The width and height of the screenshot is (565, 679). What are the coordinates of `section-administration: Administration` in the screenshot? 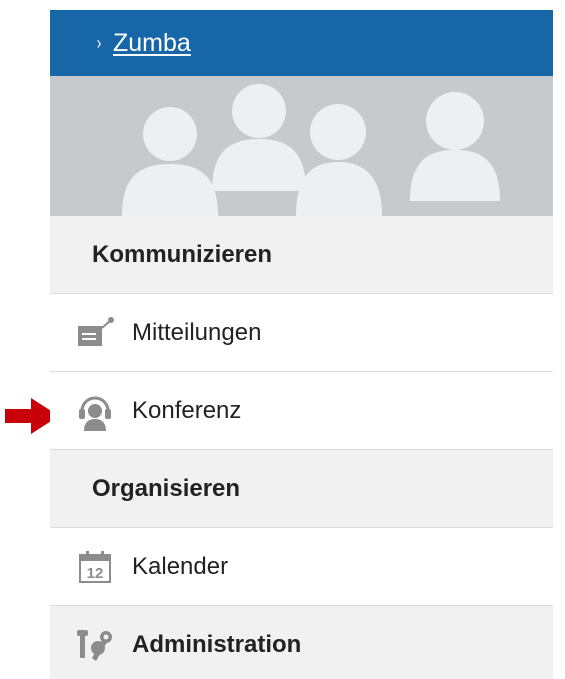 It's located at (301, 642).